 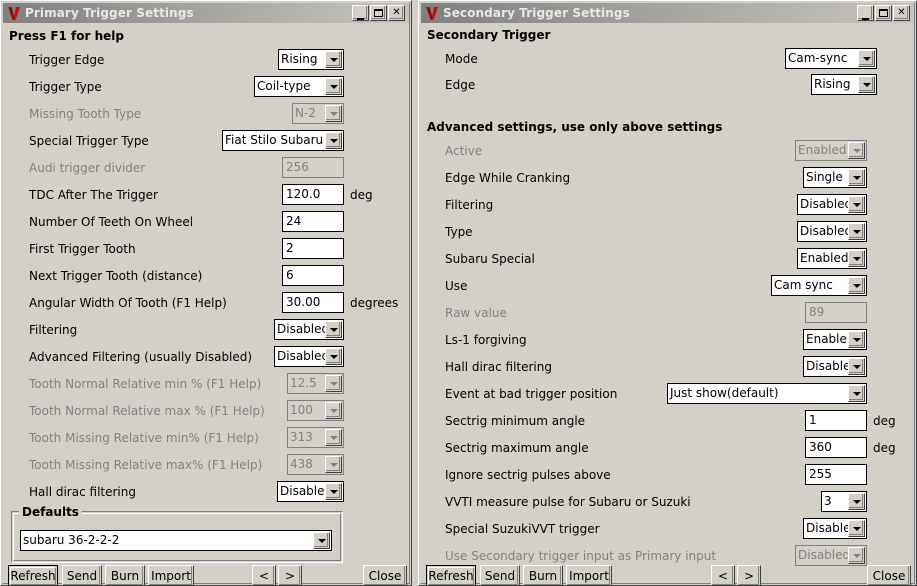 What do you see at coordinates (836, 312) in the screenshot?
I see `input-raw-value: 89` at bounding box center [836, 312].